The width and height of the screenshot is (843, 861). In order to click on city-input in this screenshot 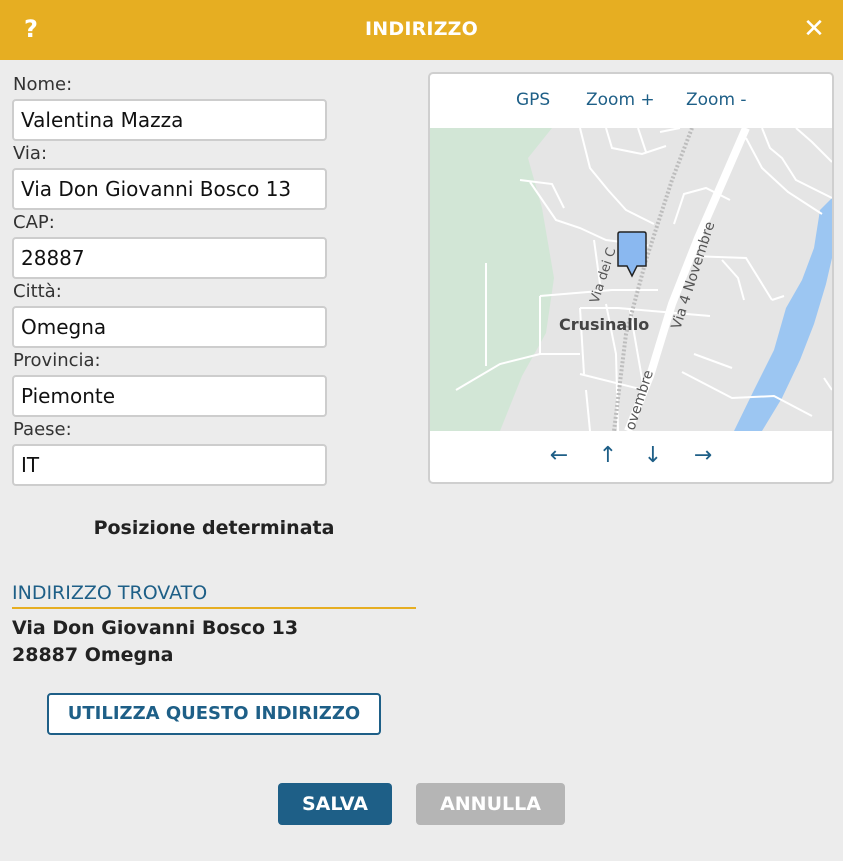, I will do `click(169, 327)`.